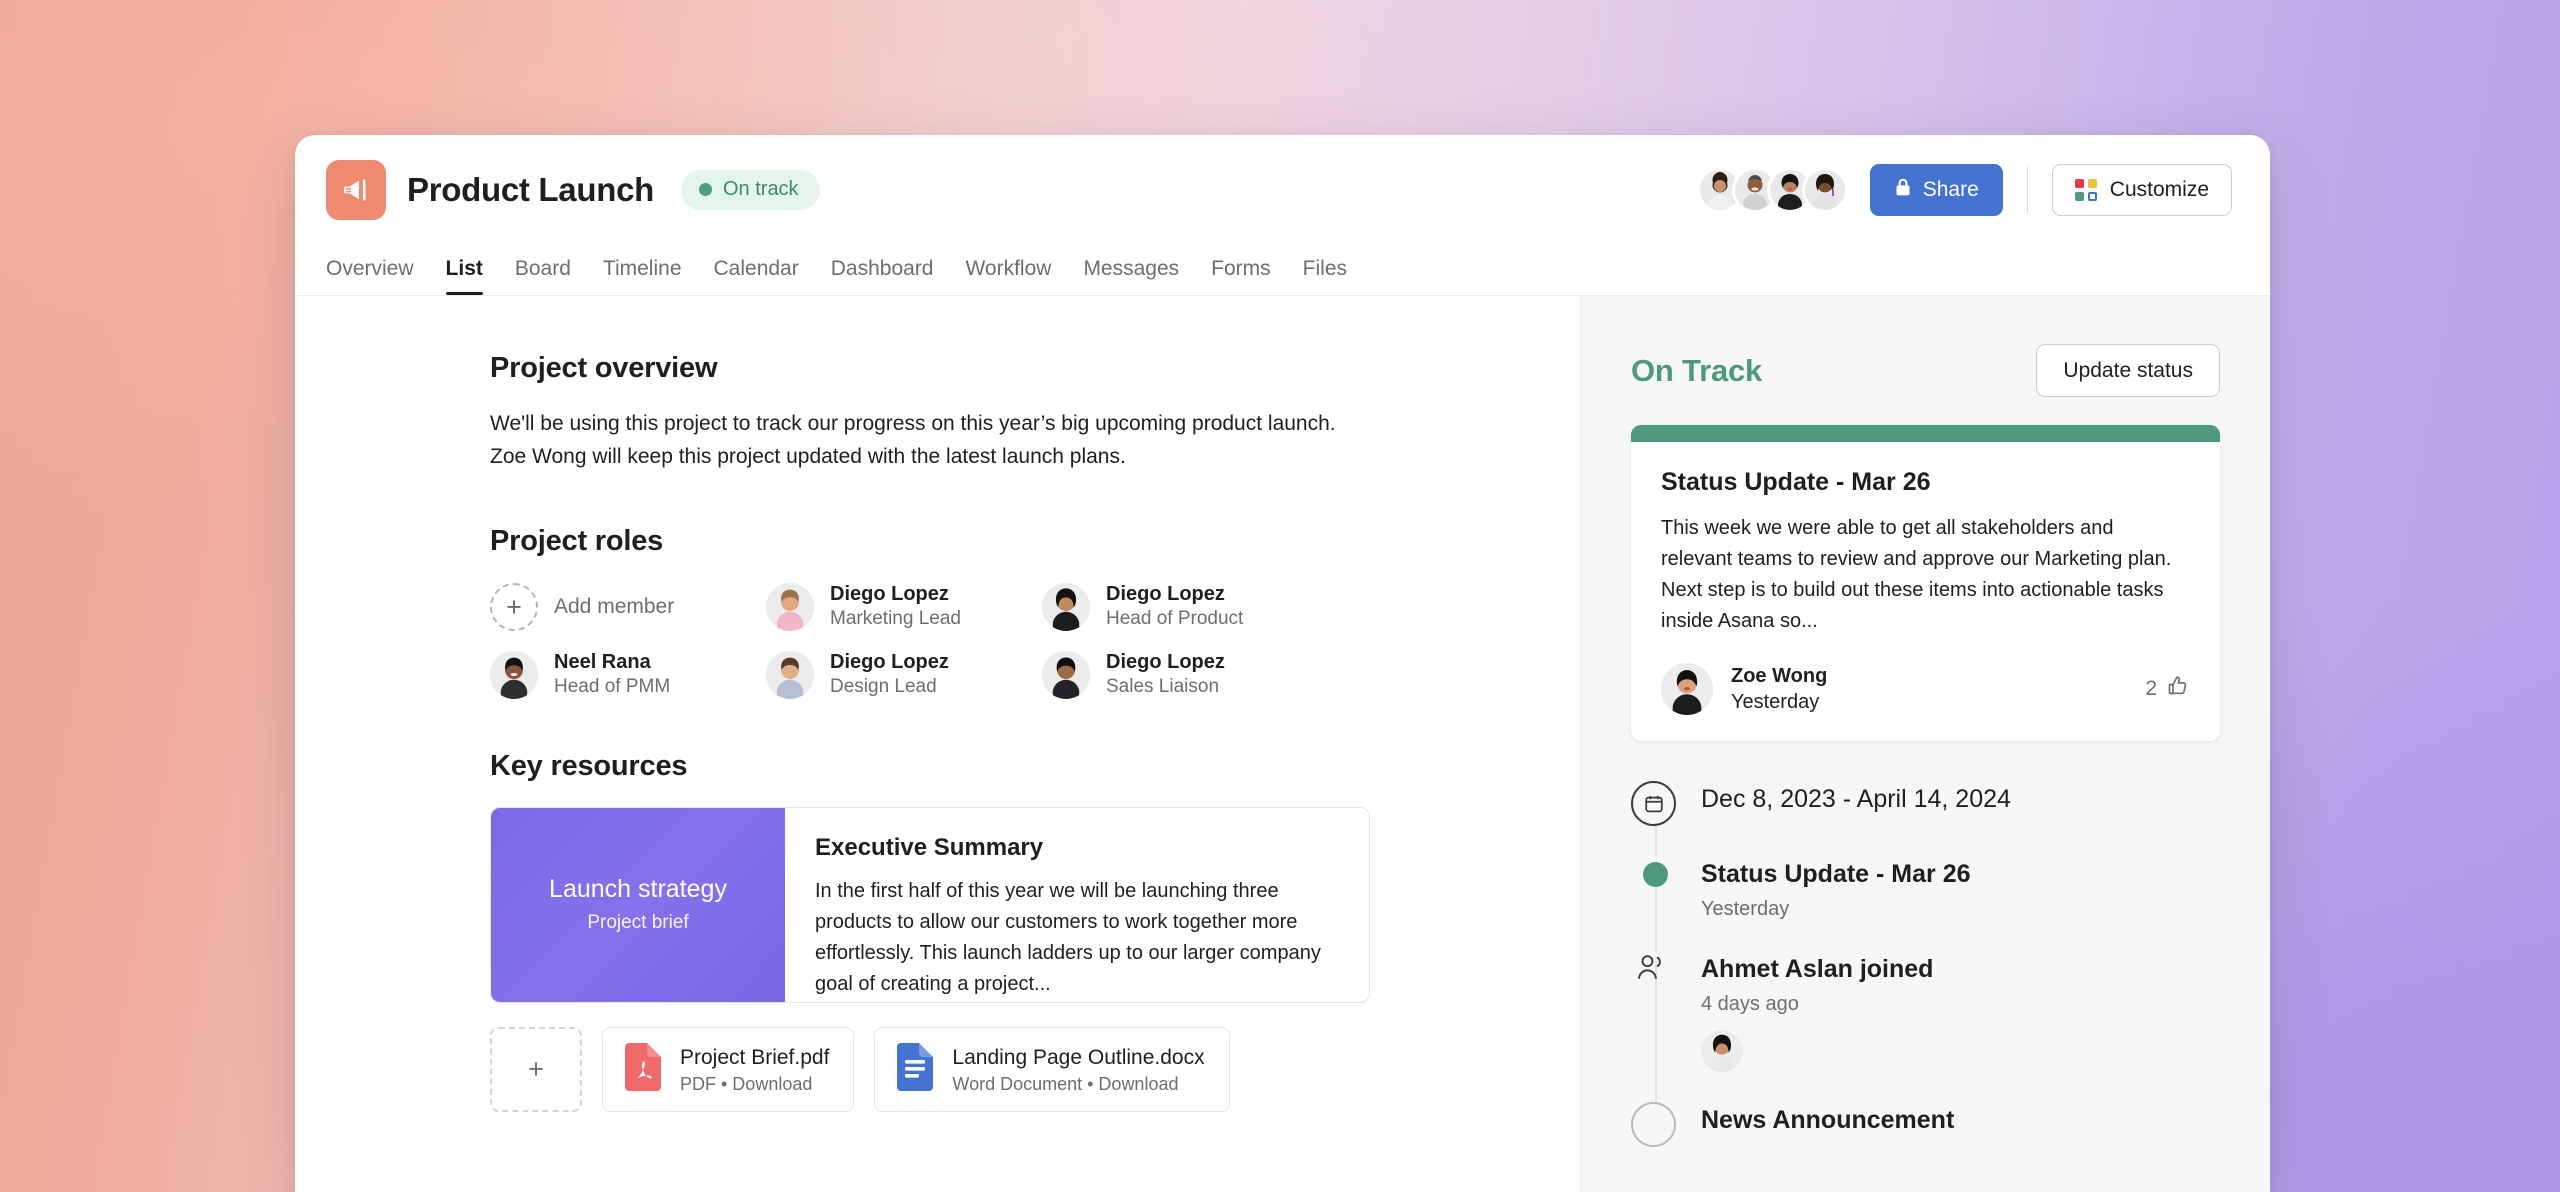 This screenshot has height=1192, width=2560. What do you see at coordinates (1655, 874) in the screenshot?
I see `status-dot-icon` at bounding box center [1655, 874].